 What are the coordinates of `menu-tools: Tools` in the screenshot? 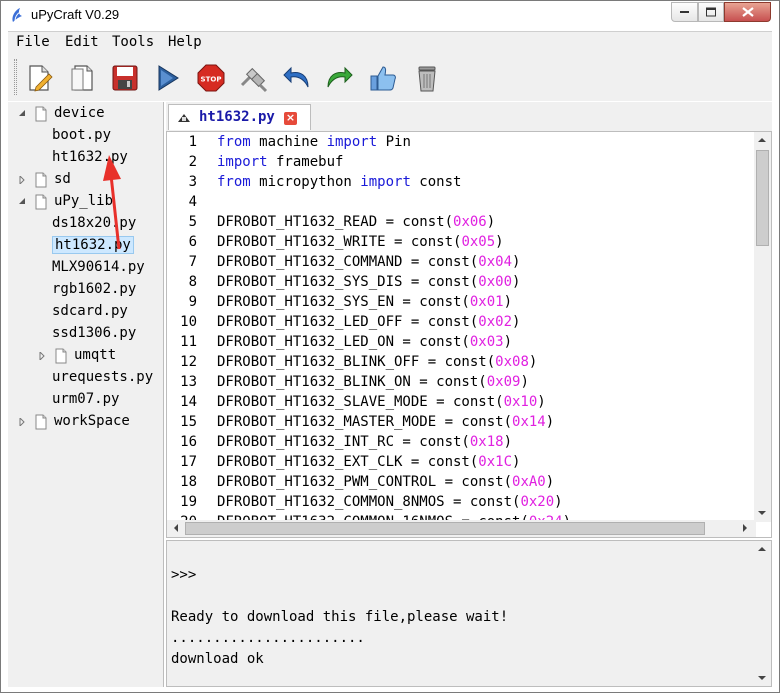 It's located at (133, 42).